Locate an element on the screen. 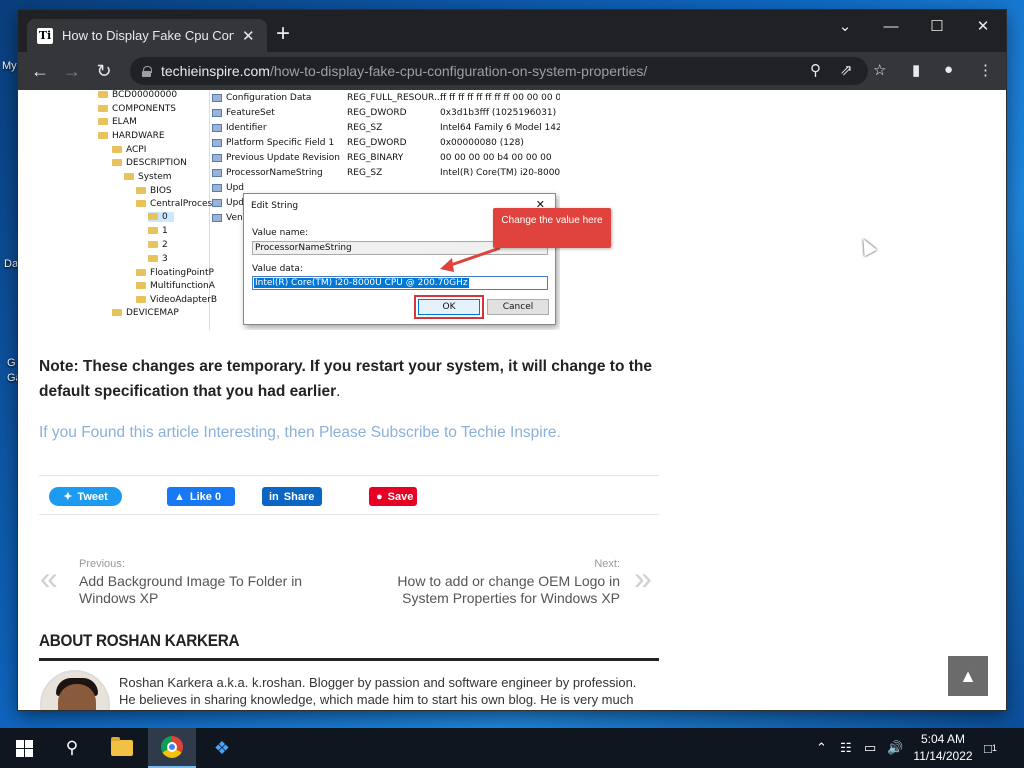 This screenshot has width=1024, height=768. start-button is located at coordinates (24, 748).